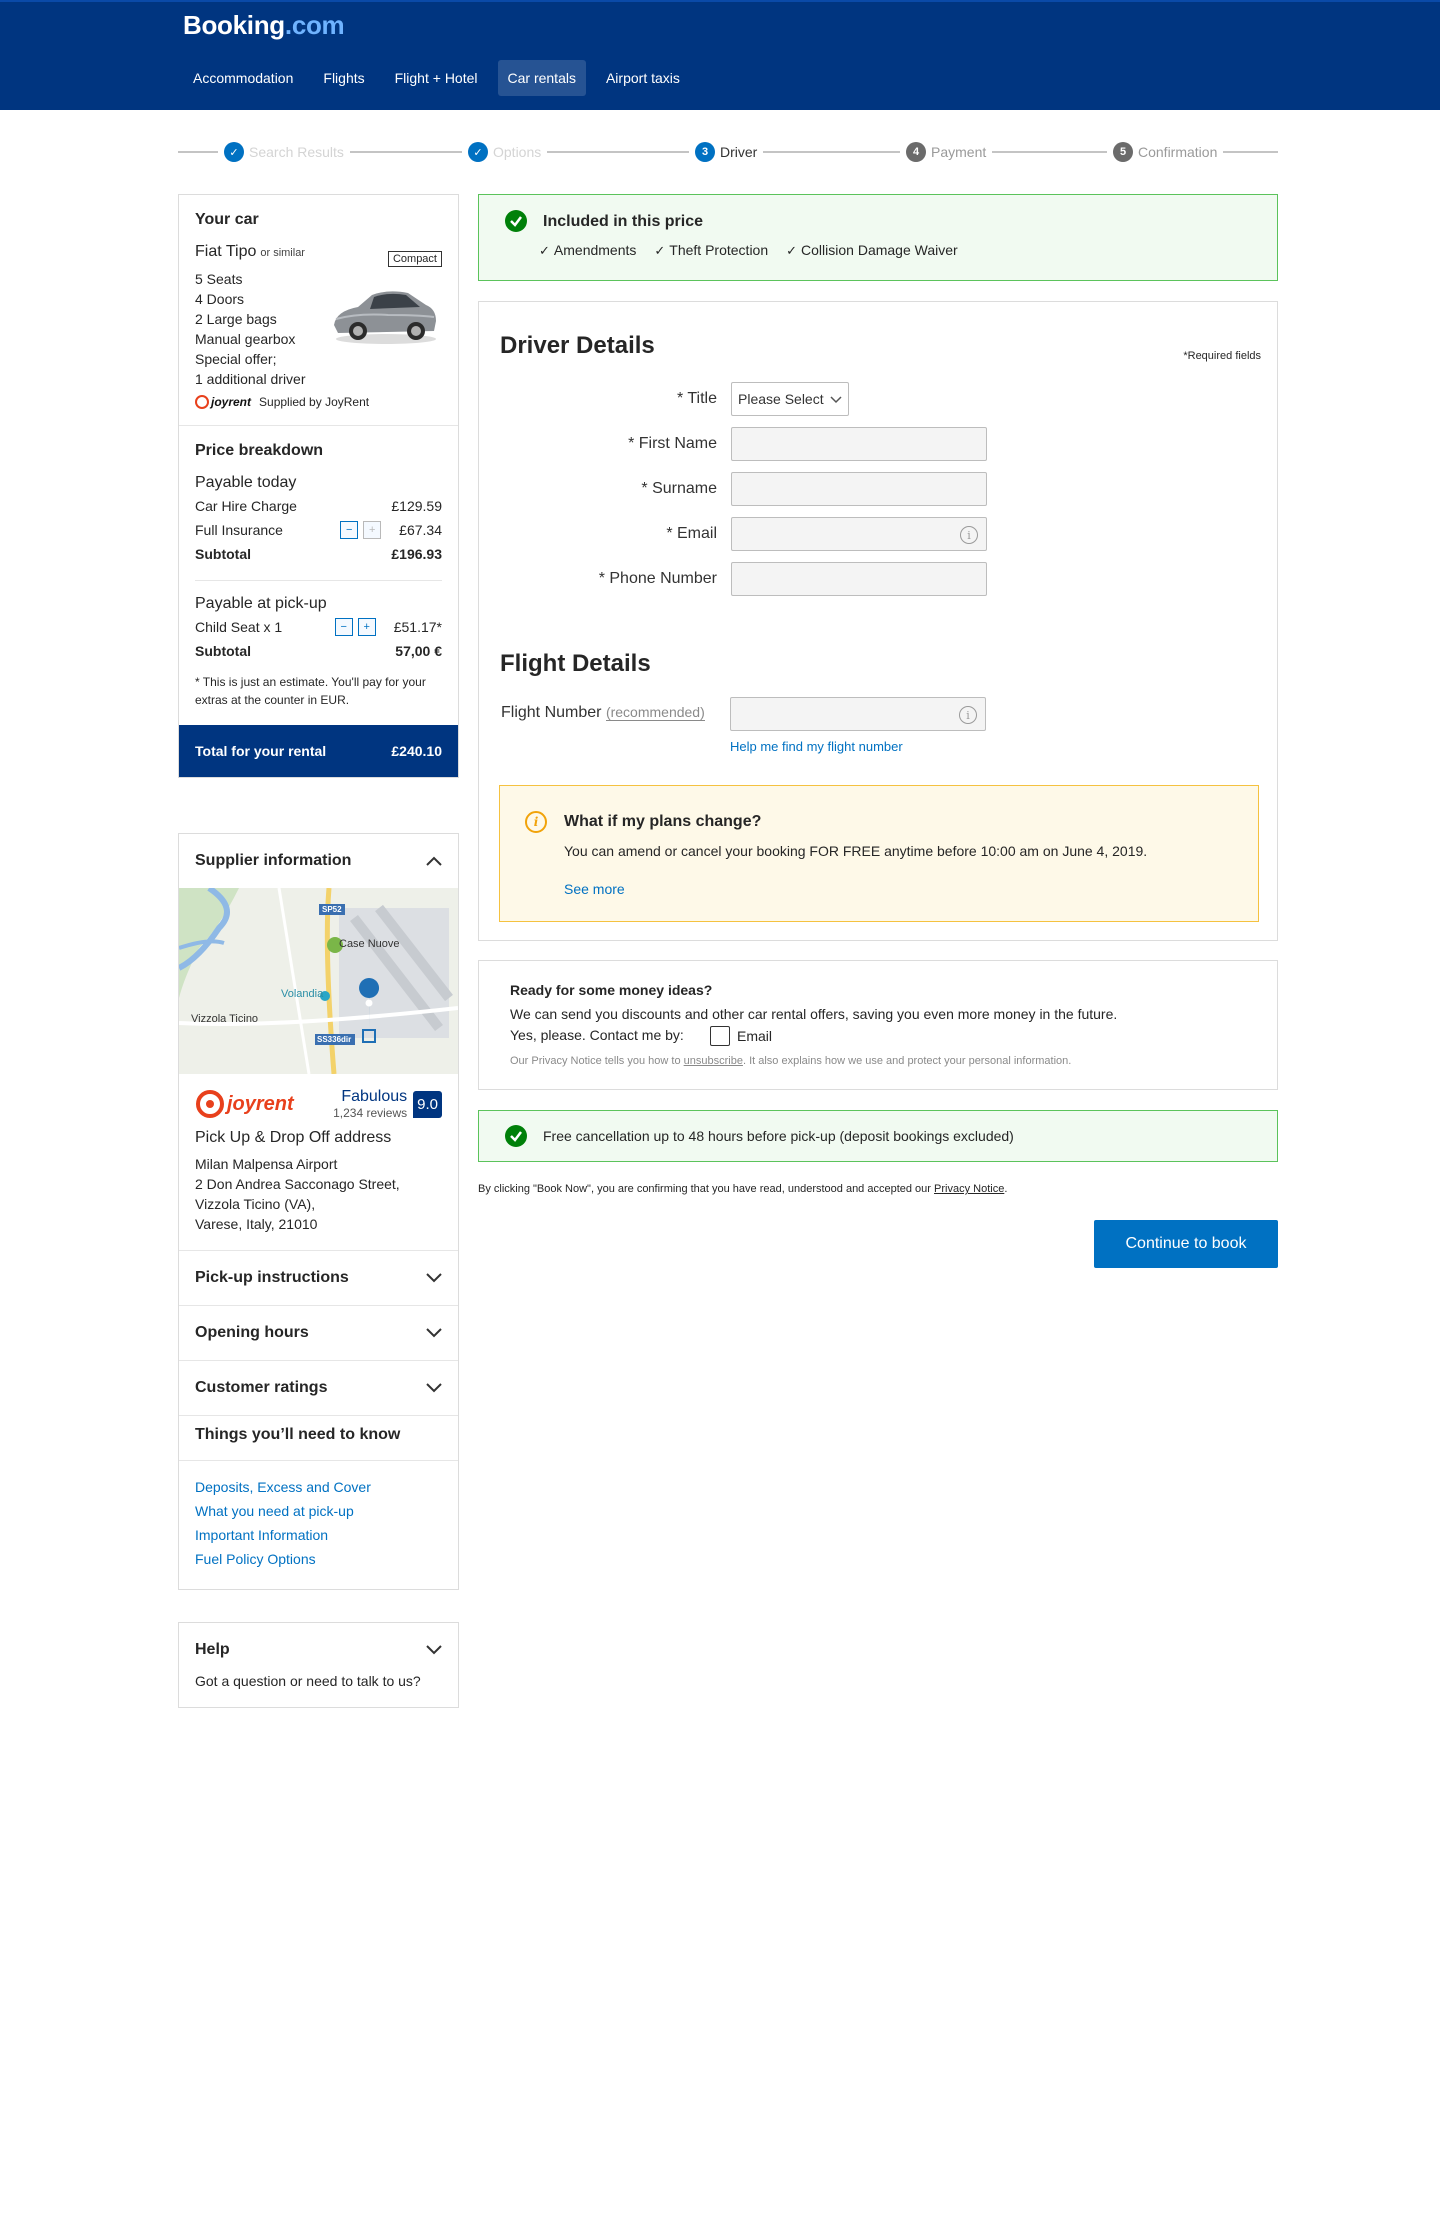 This screenshot has height=2239, width=1440. I want to click on help-text: Got a question or need to talk to us?, so click(308, 1681).